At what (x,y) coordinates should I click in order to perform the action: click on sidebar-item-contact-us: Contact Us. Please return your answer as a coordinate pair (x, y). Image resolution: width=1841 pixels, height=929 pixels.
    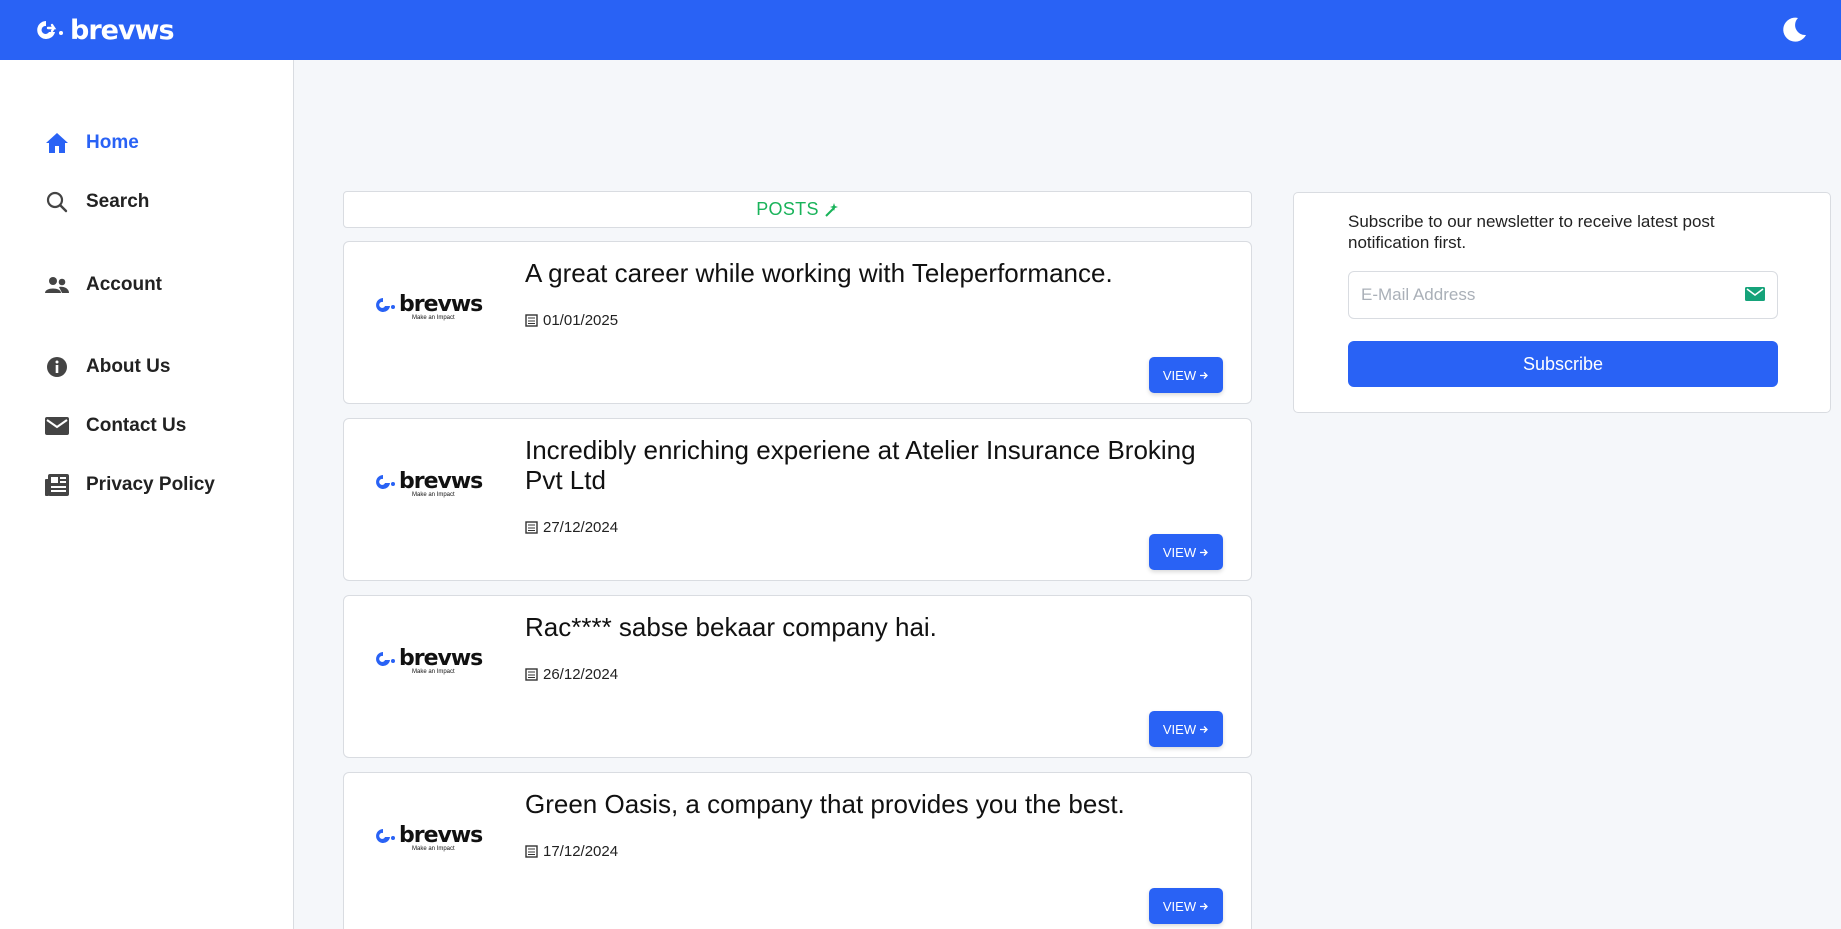
    Looking at the image, I should click on (115, 426).